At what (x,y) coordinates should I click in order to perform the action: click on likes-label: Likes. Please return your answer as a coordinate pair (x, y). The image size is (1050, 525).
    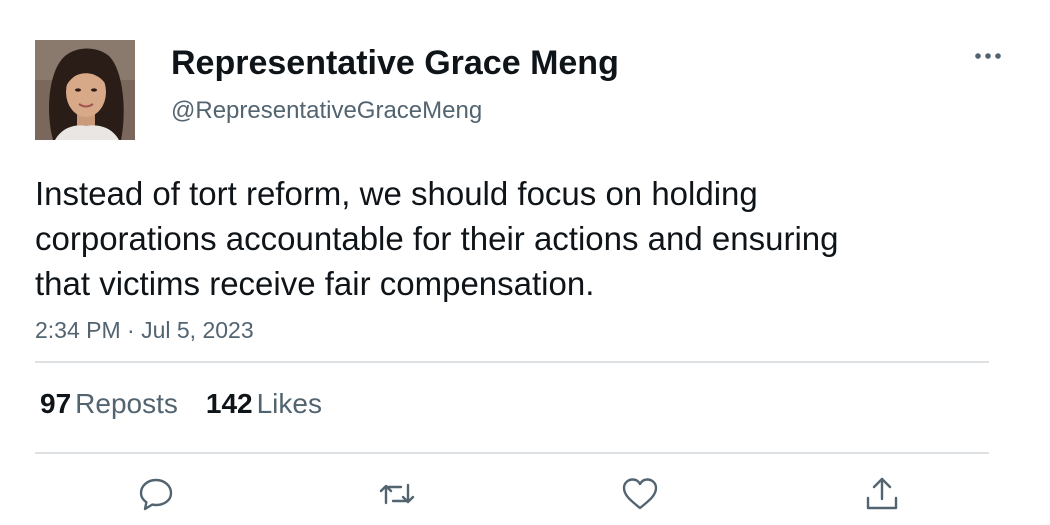
    Looking at the image, I should click on (289, 403).